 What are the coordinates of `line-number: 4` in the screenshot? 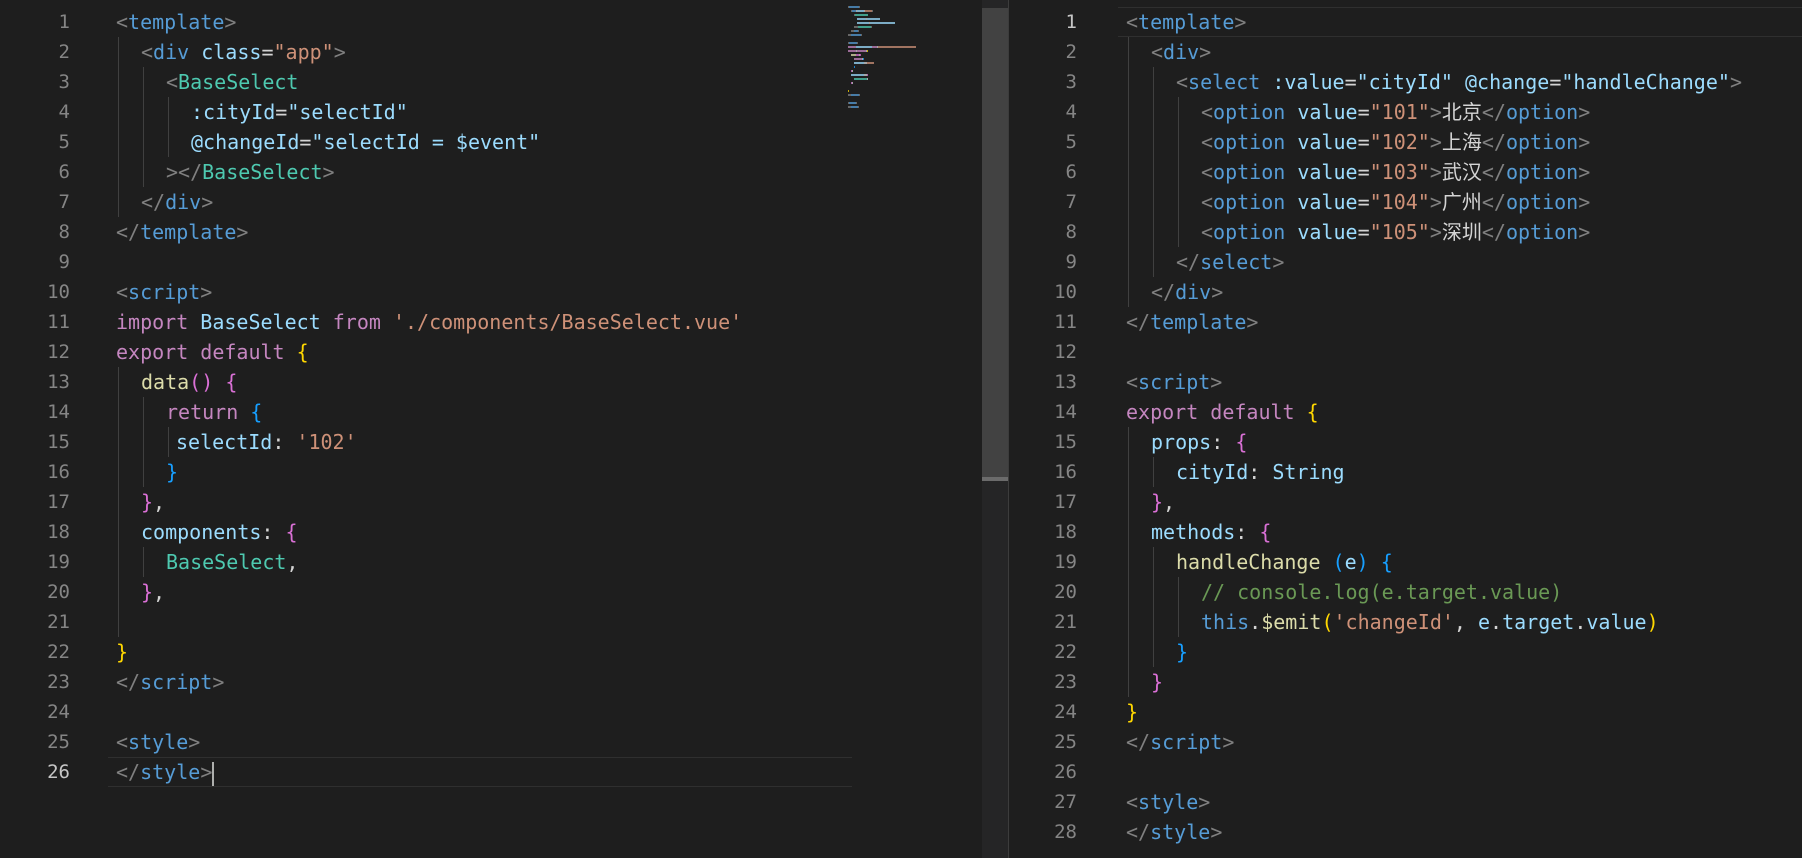 It's located at (1071, 112).